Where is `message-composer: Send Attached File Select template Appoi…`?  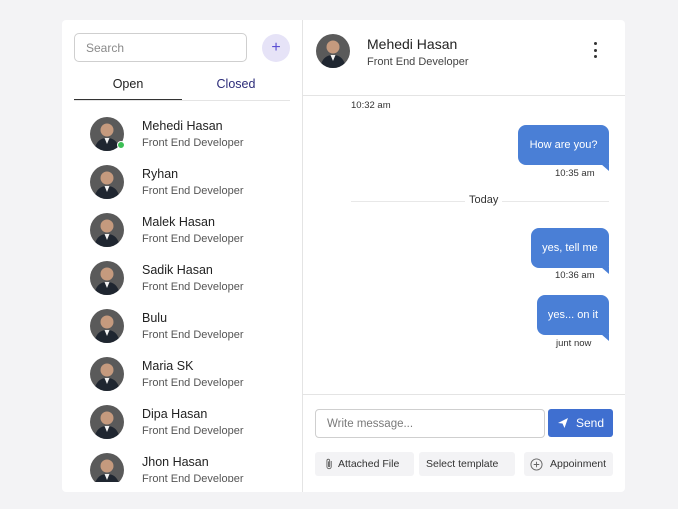
message-composer: Send Attached File Select template Appoi… is located at coordinates (464, 443).